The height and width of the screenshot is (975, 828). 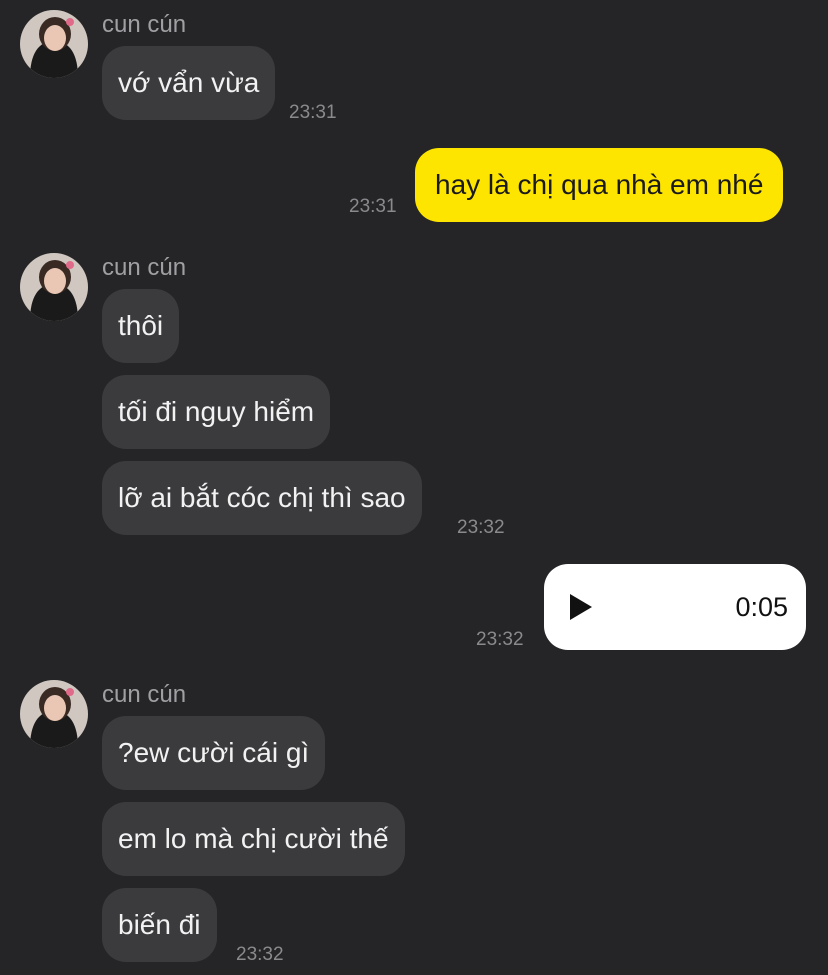 I want to click on message-bubble: thôi, so click(x=141, y=326).